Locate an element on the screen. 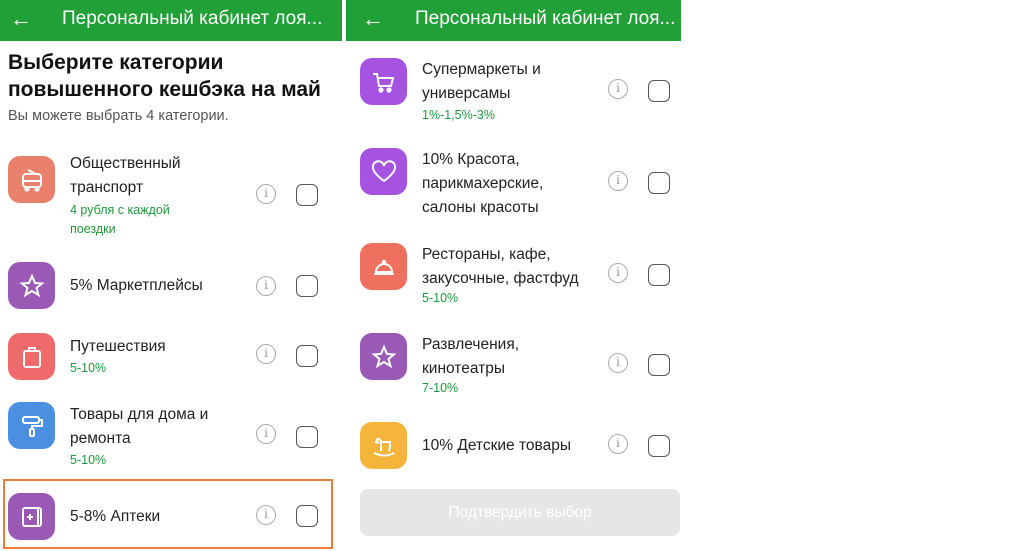 Image resolution: width=1024 pixels, height=551 pixels. rocking-horse-icon is located at coordinates (383, 445).